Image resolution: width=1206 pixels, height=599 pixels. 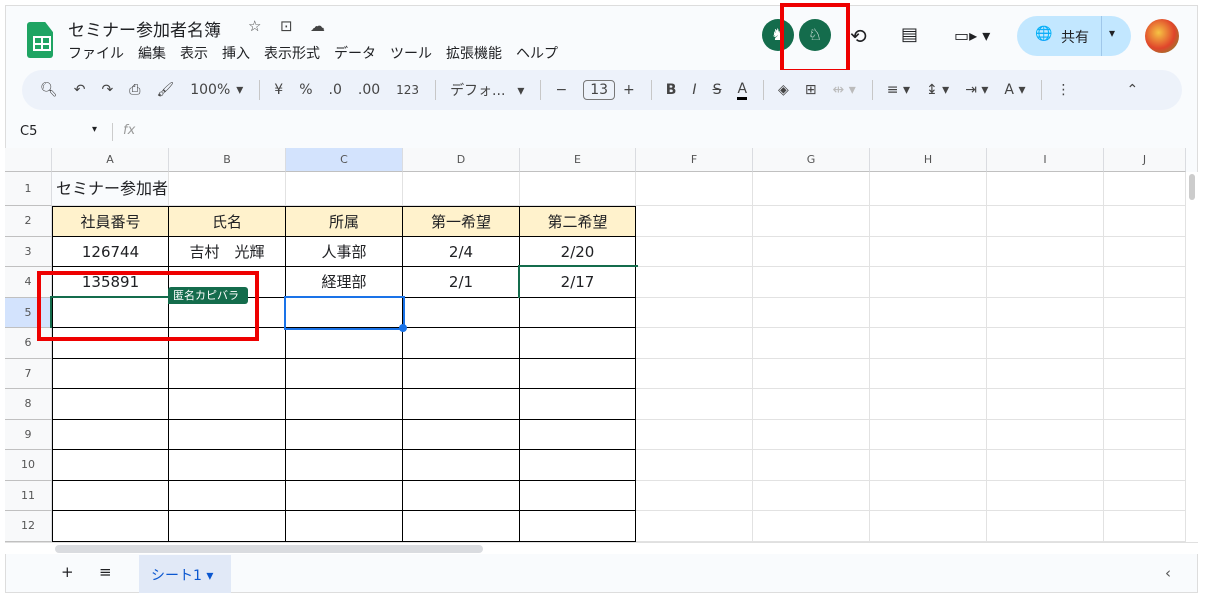 What do you see at coordinates (40, 40) in the screenshot?
I see `sheets-logo` at bounding box center [40, 40].